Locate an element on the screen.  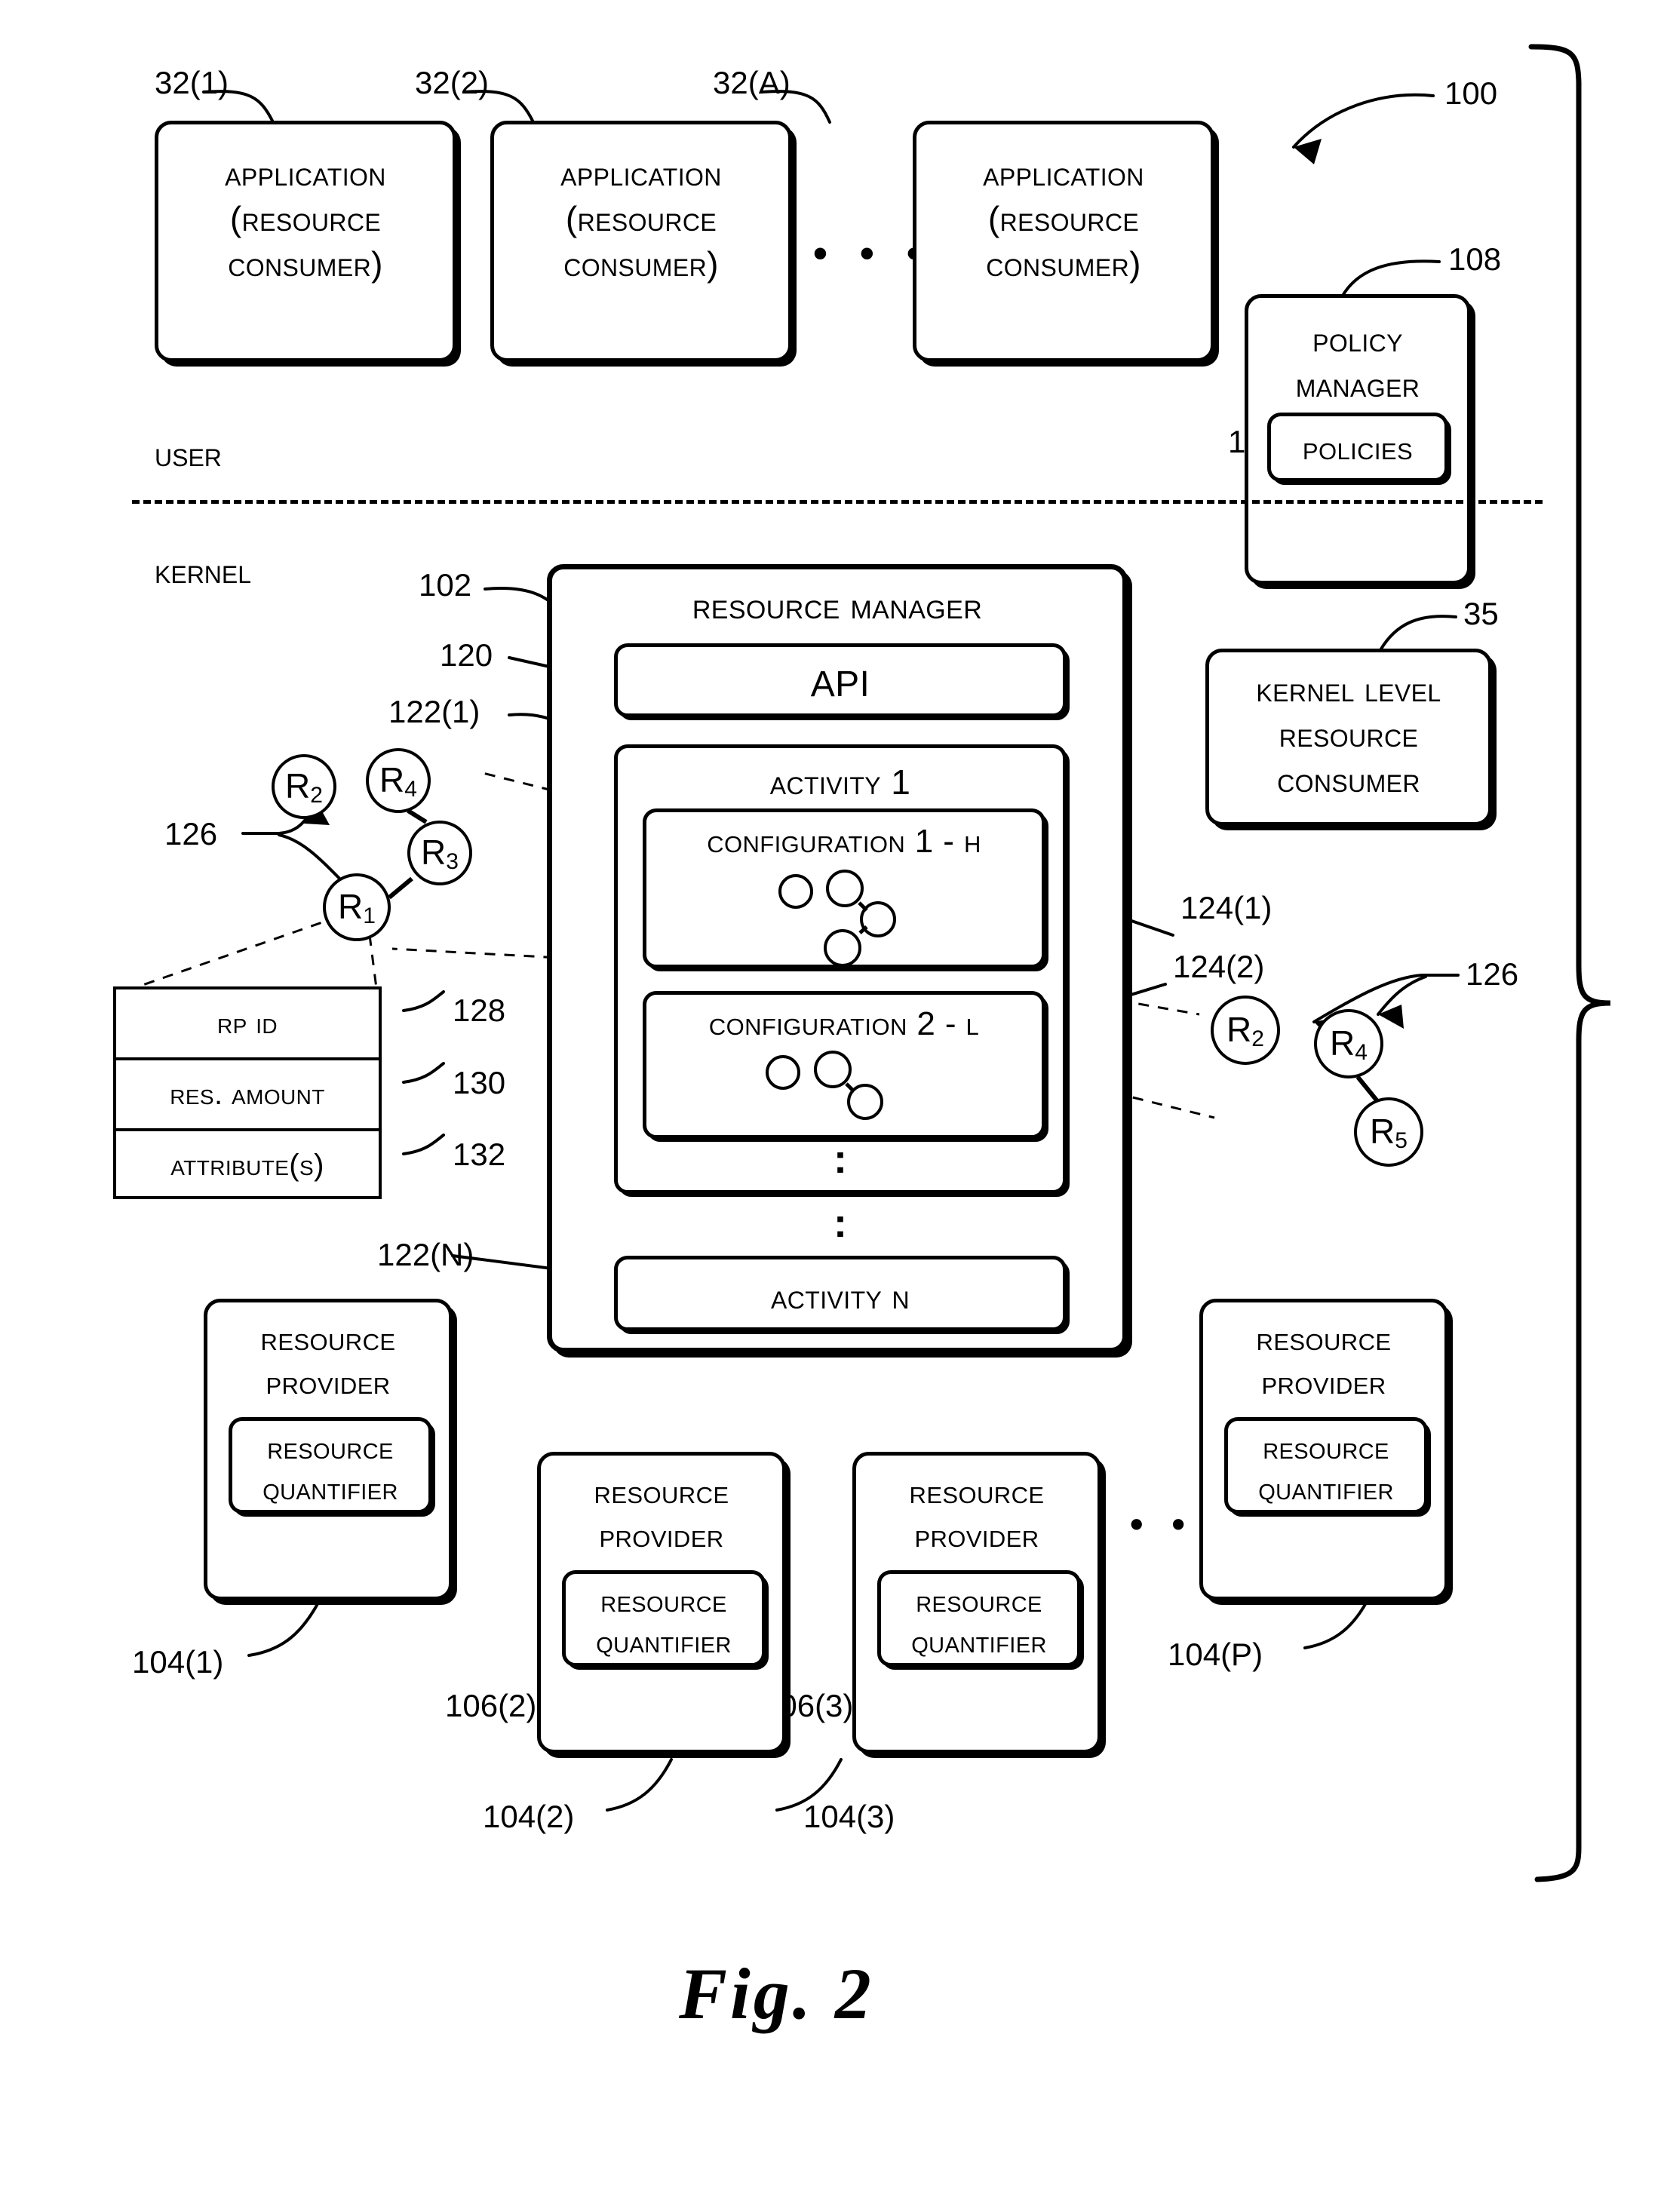
system-bracket is located at coordinates (1570, 963).